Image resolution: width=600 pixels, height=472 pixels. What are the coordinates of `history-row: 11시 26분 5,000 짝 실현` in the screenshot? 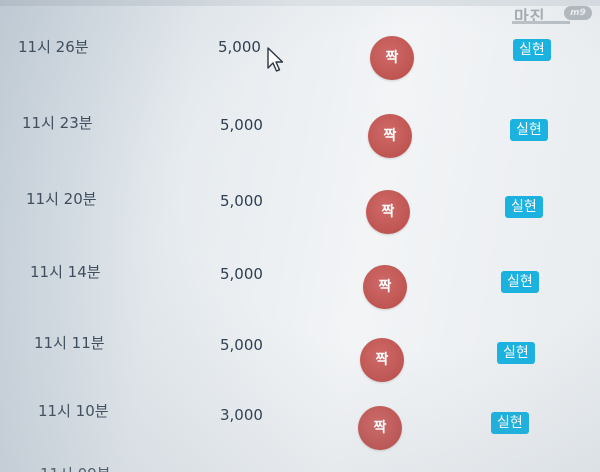 It's located at (300, 58).